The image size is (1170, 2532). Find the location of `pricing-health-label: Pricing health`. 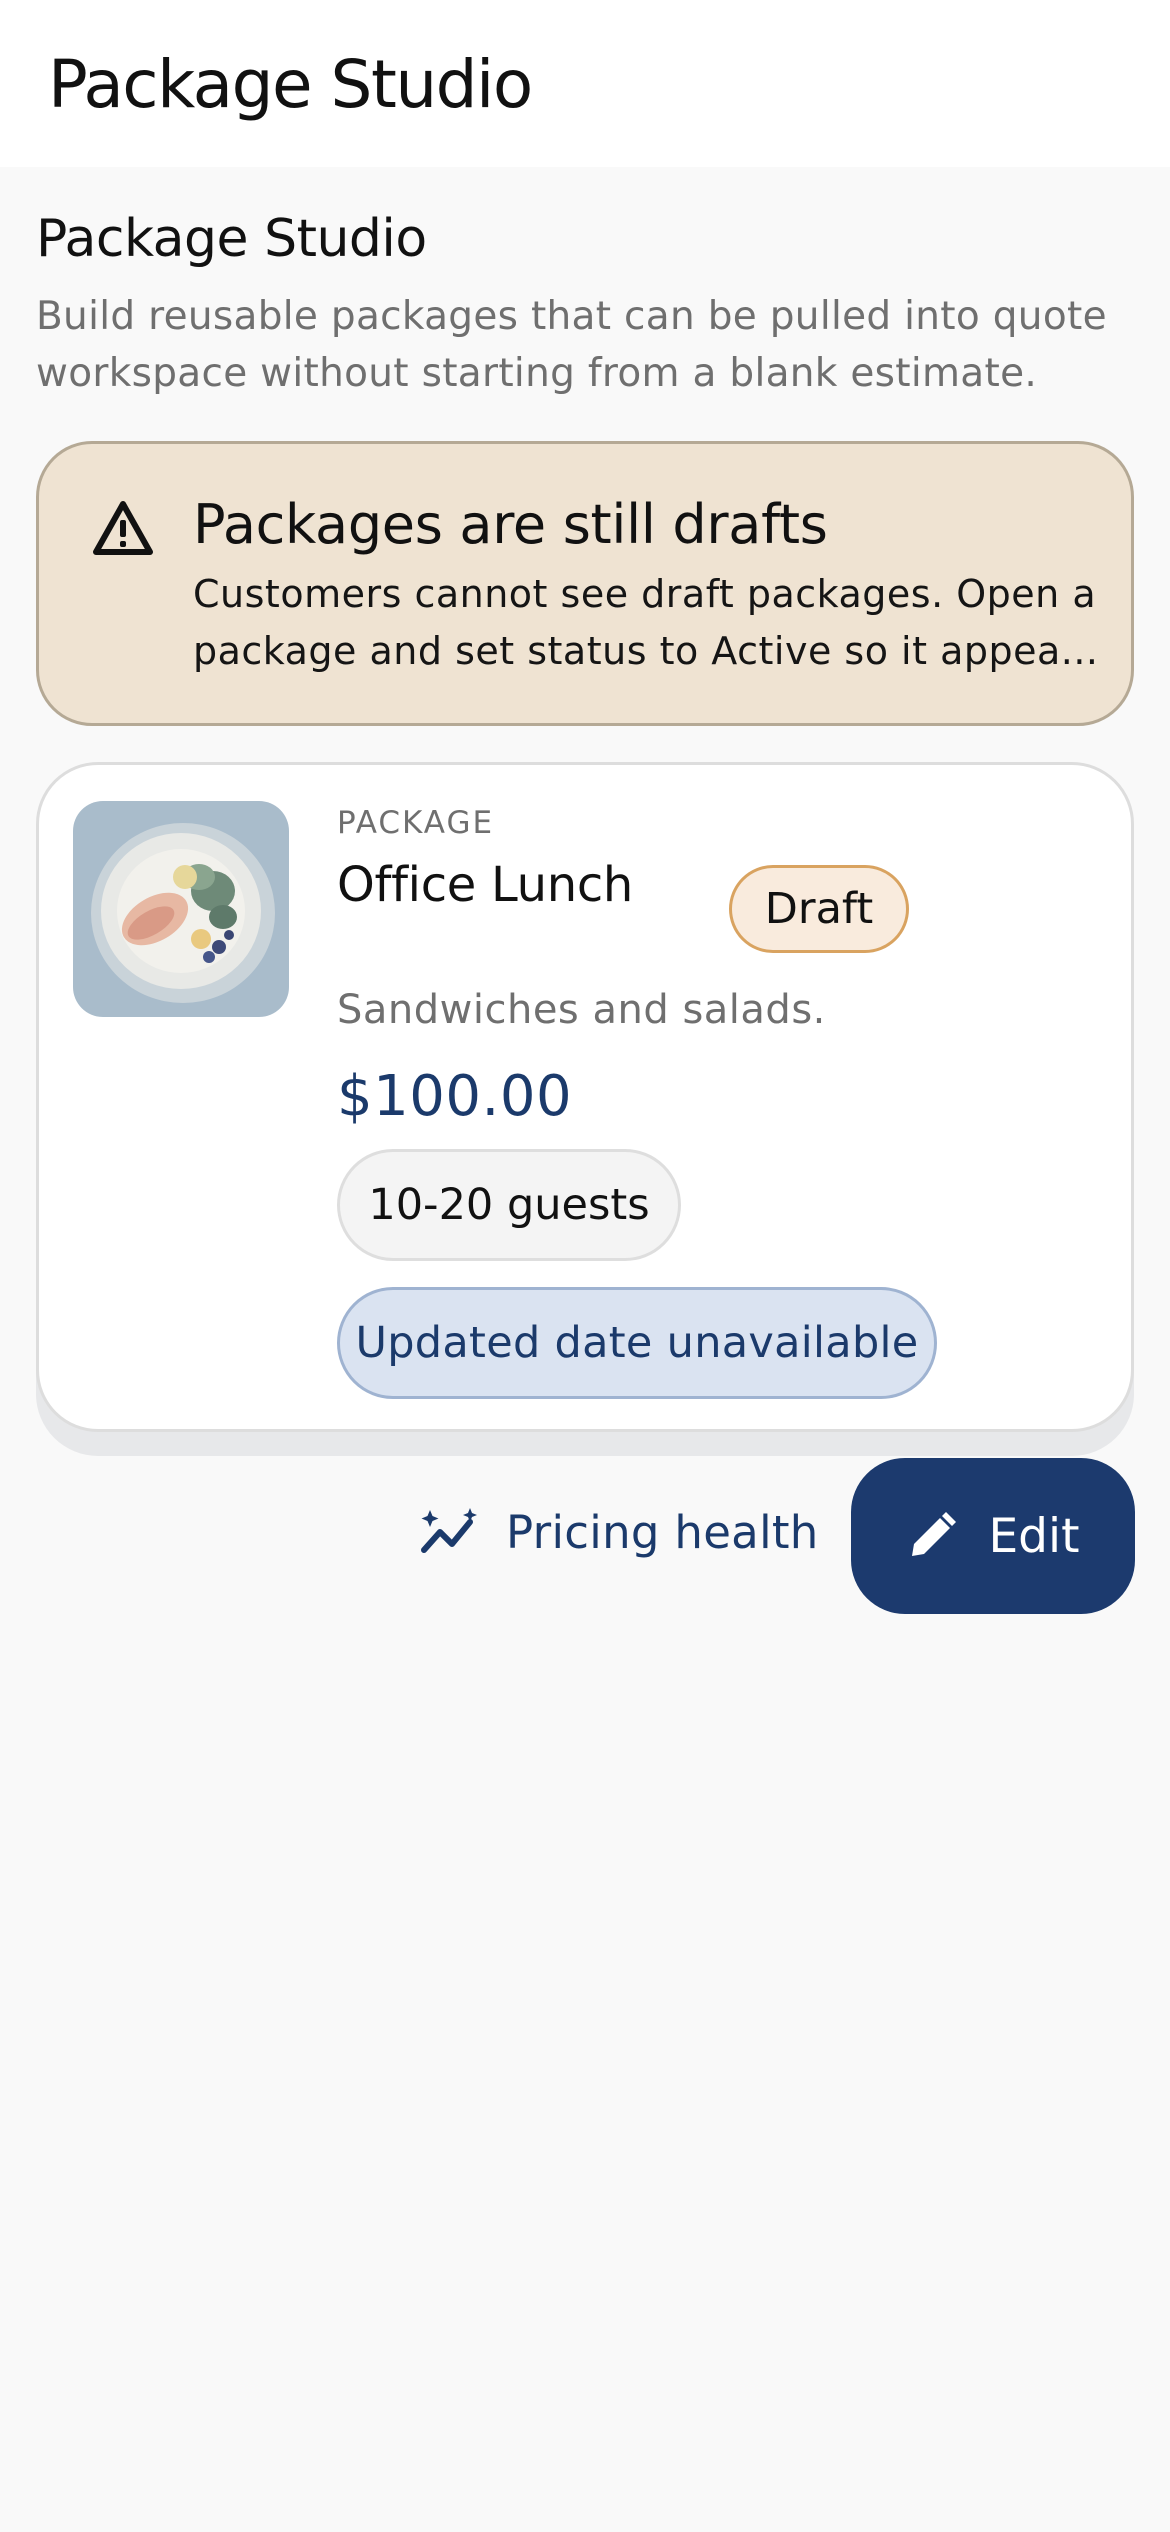

pricing-health-label: Pricing health is located at coordinates (662, 1532).